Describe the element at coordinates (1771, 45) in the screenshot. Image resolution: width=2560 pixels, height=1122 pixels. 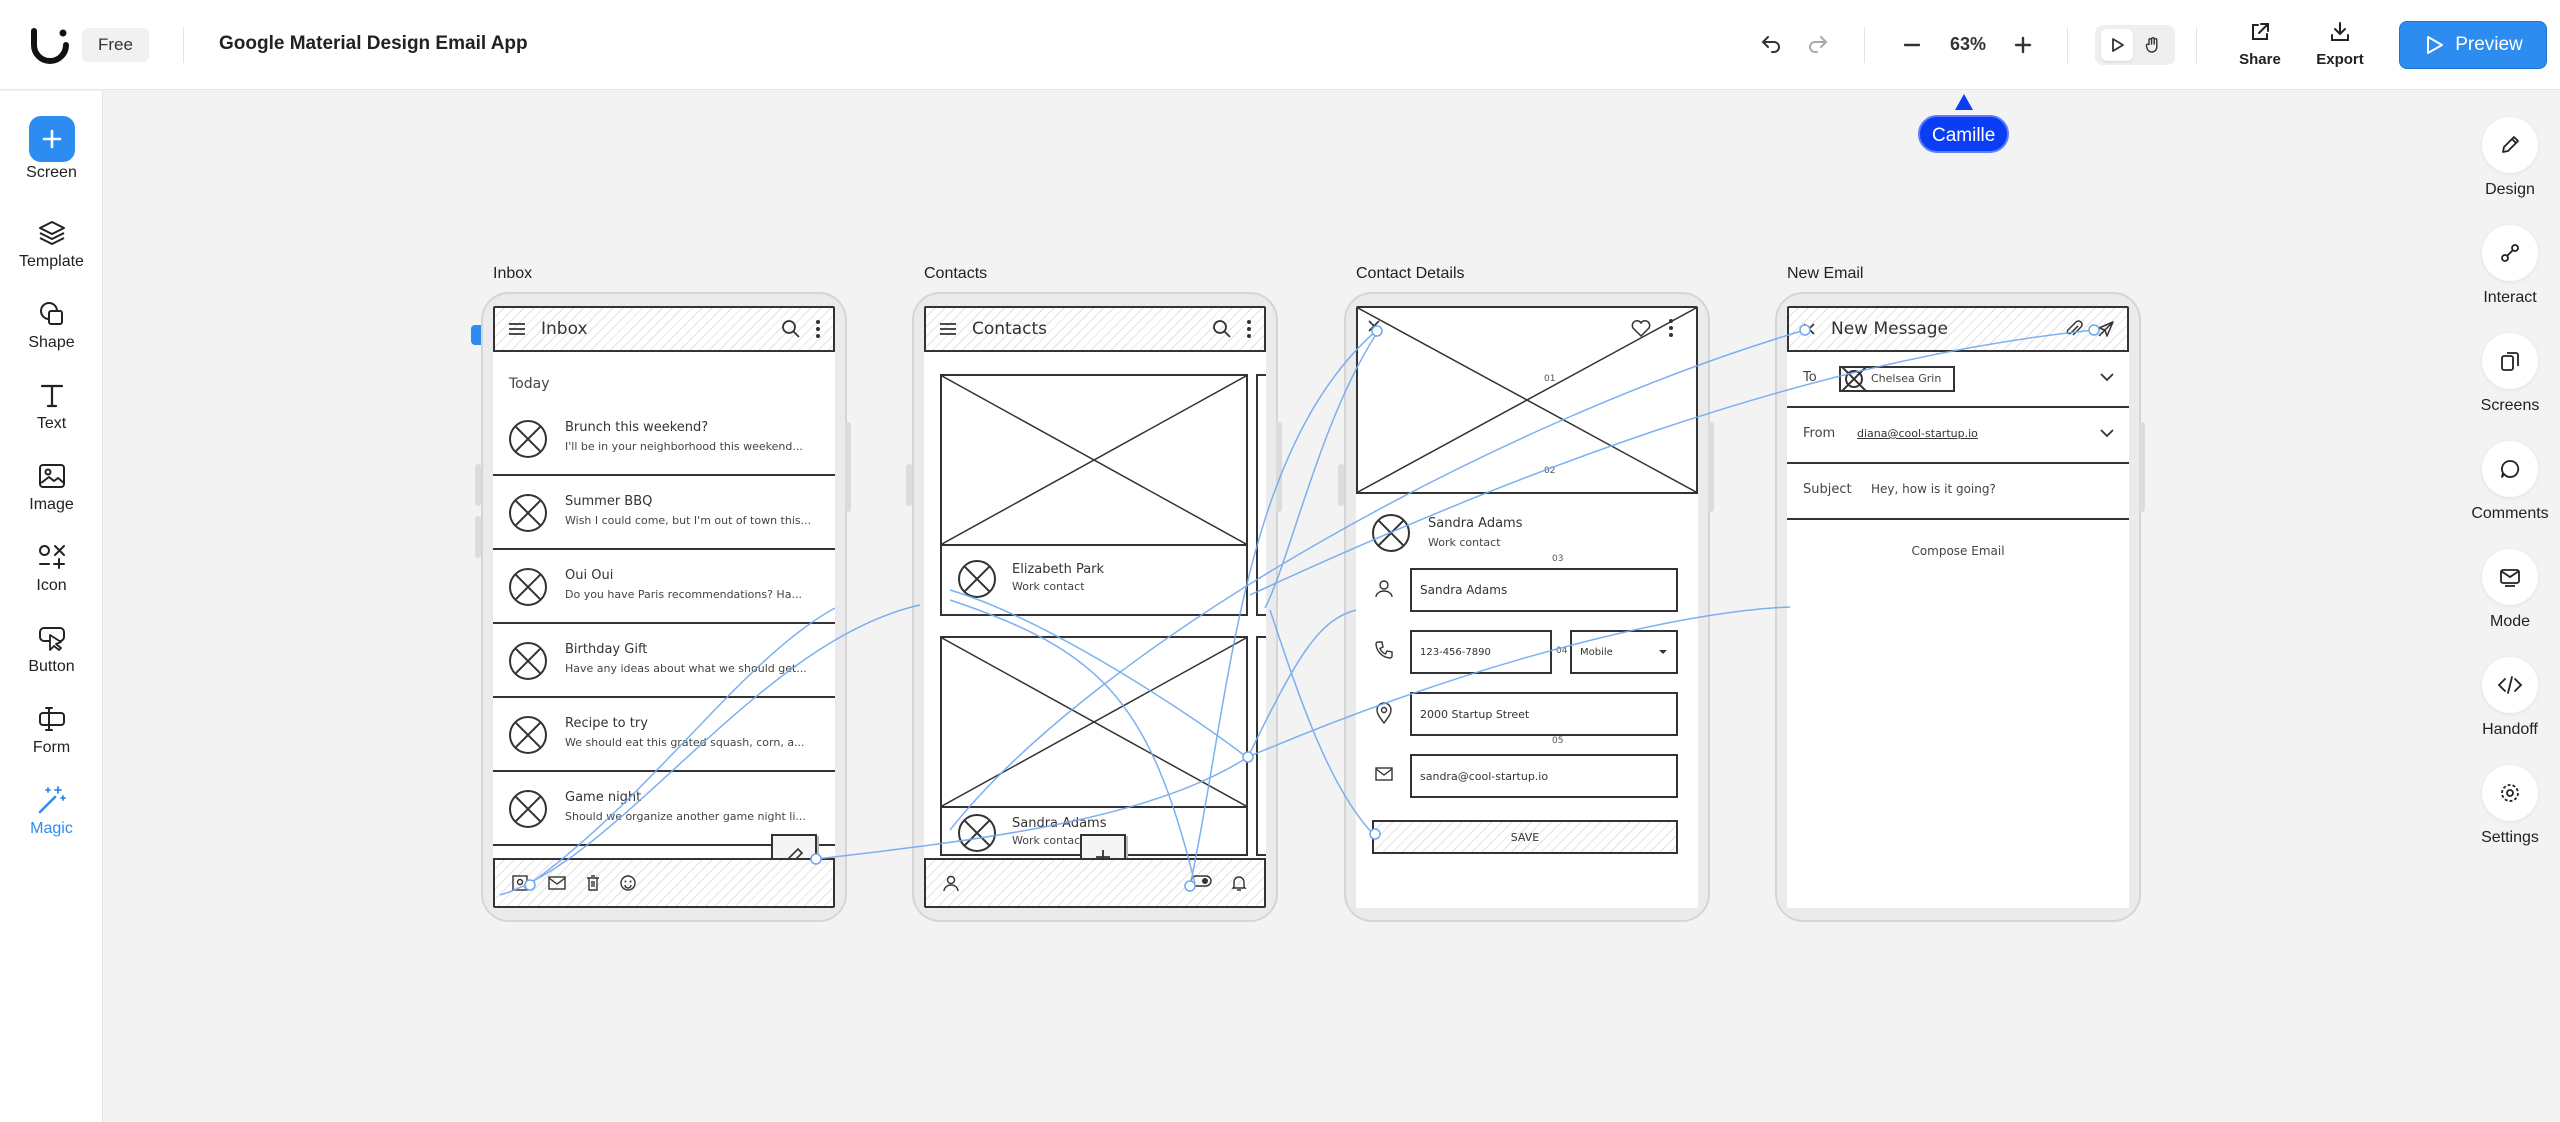
I see `undo-button` at that location.